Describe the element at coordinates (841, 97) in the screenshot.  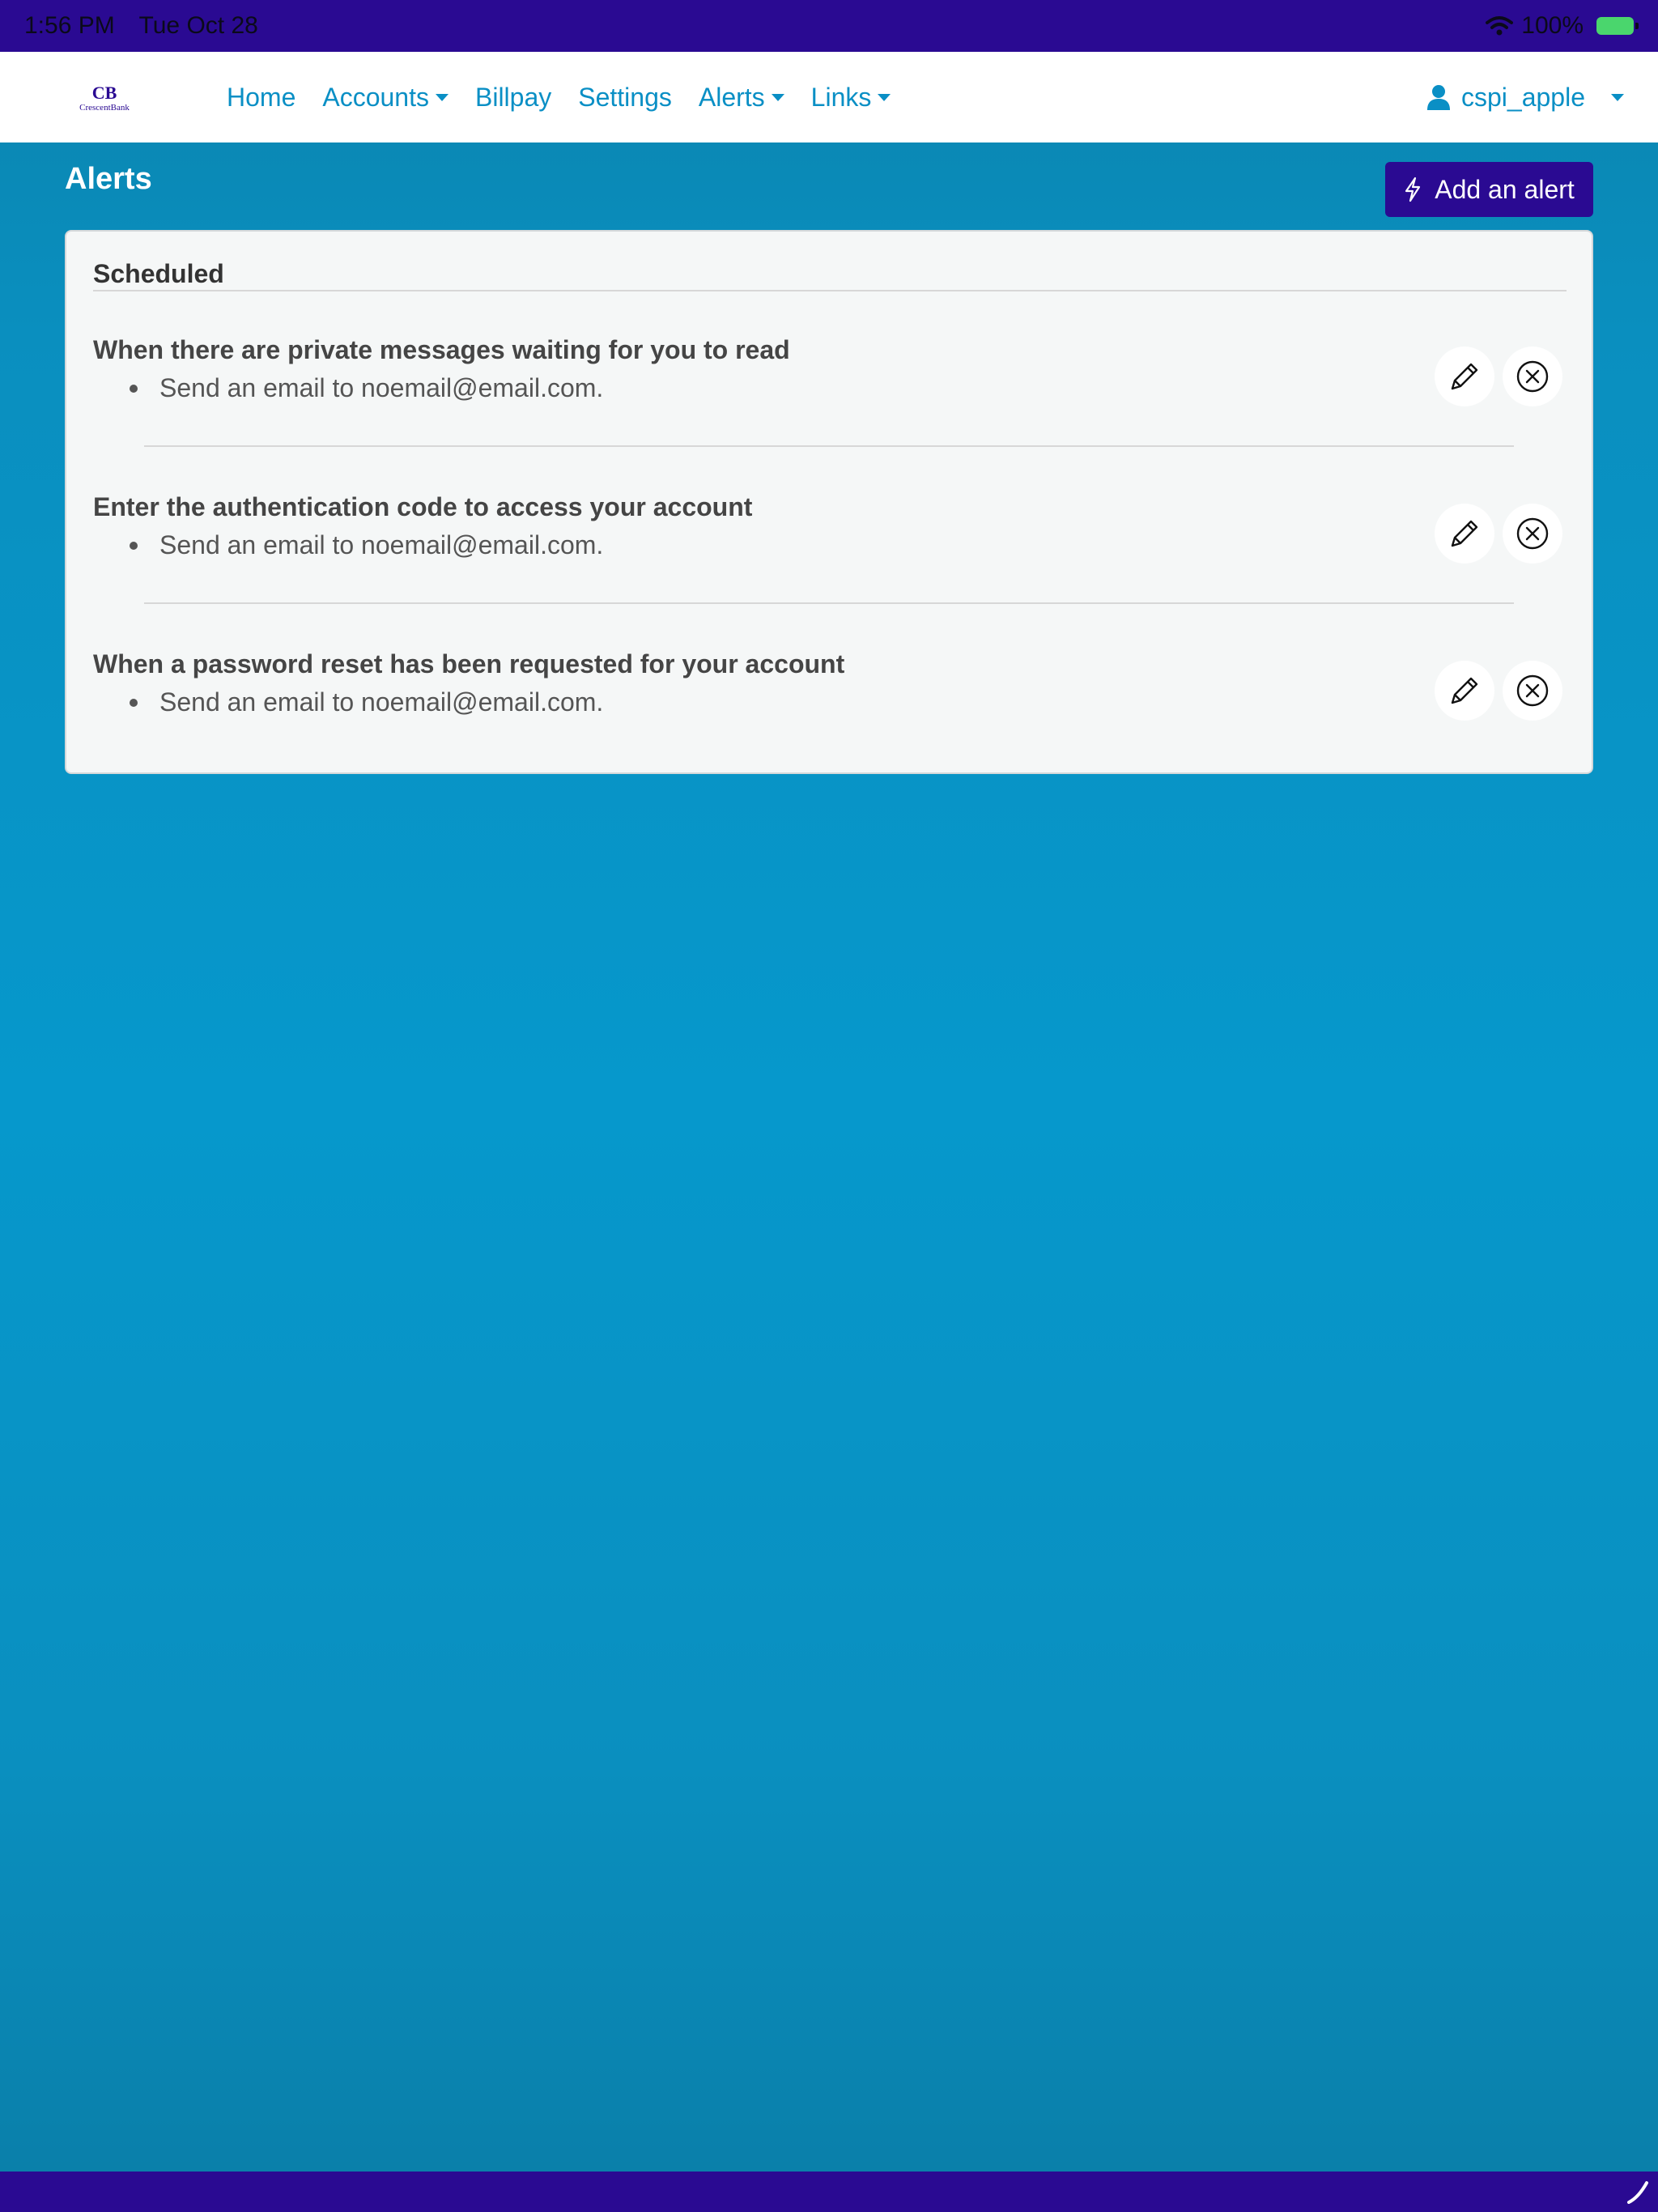
I see `nav-link-label: Links` at that location.